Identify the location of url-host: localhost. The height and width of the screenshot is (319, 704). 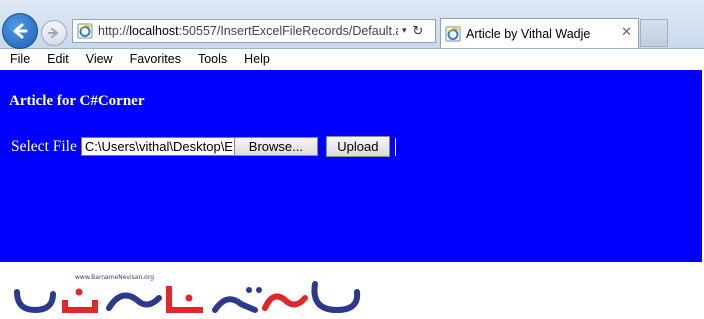
(154, 31).